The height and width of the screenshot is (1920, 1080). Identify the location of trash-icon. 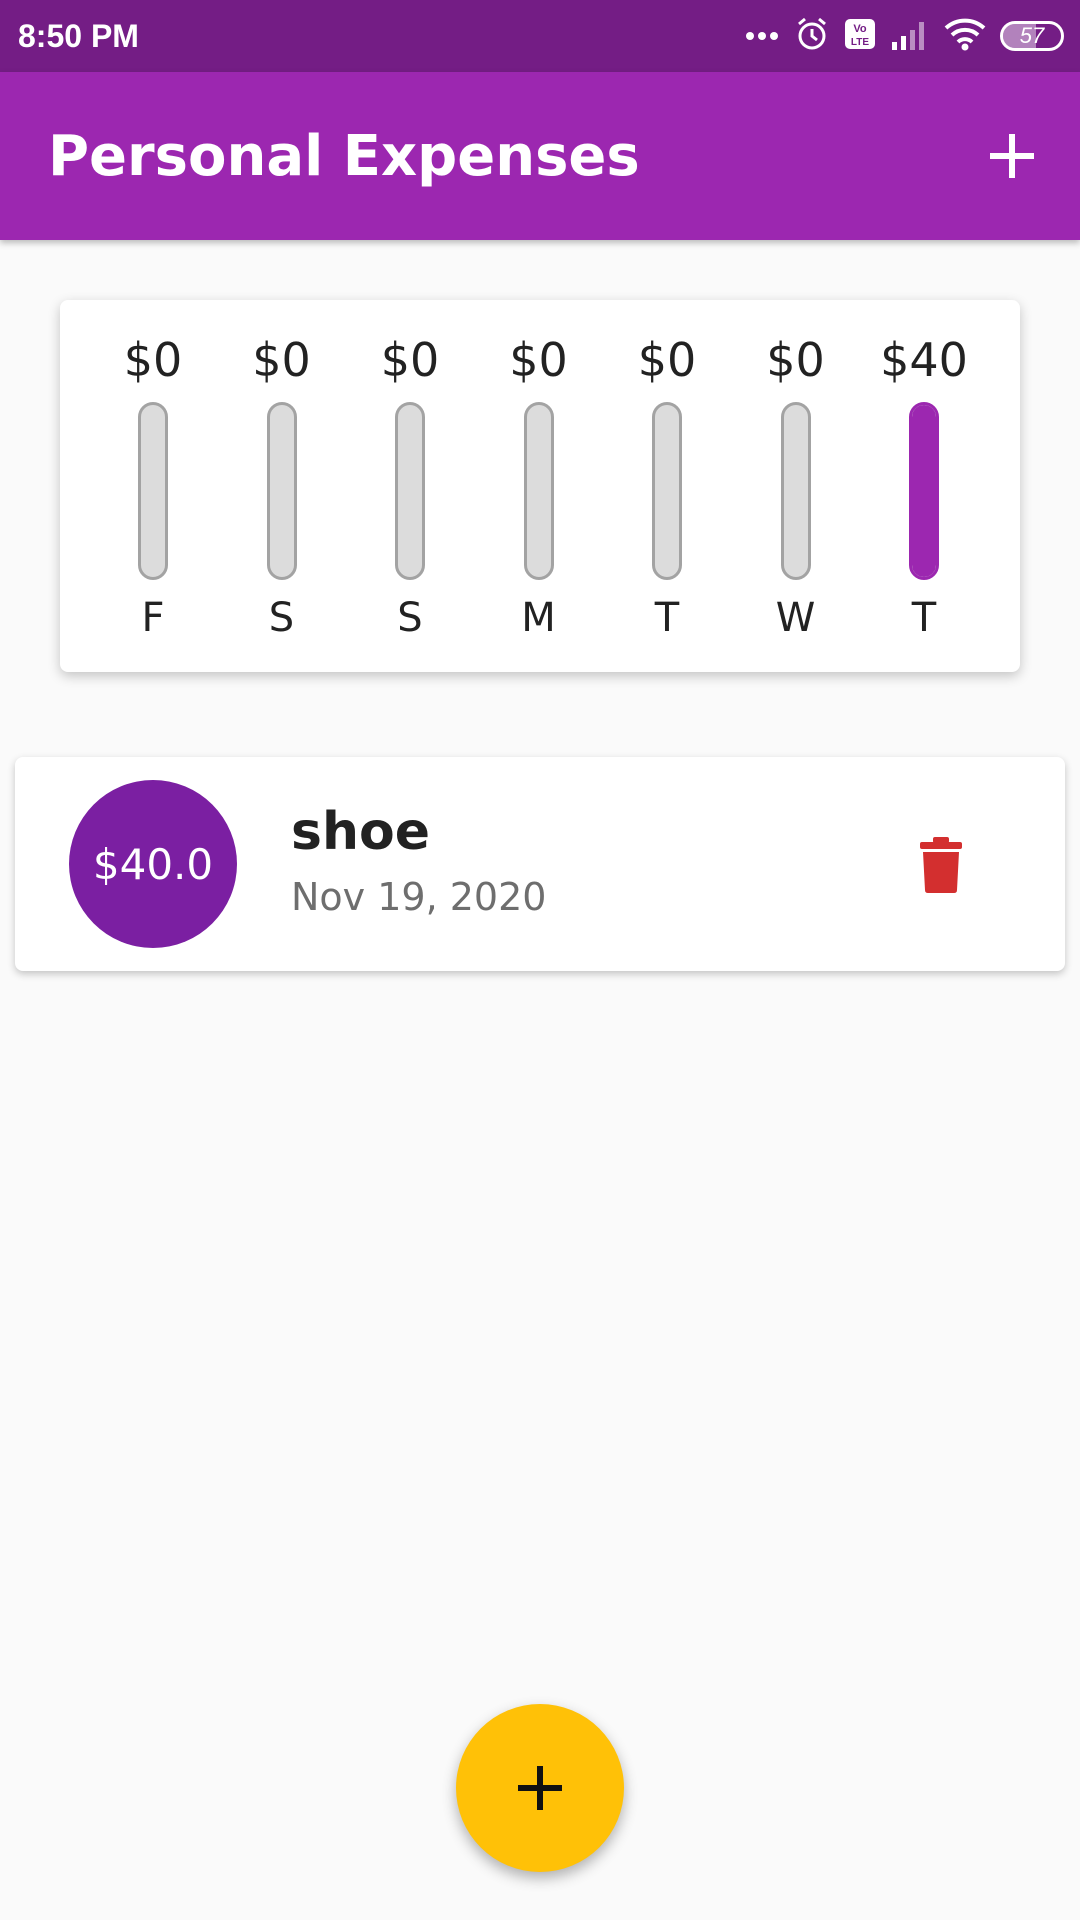
(941, 865).